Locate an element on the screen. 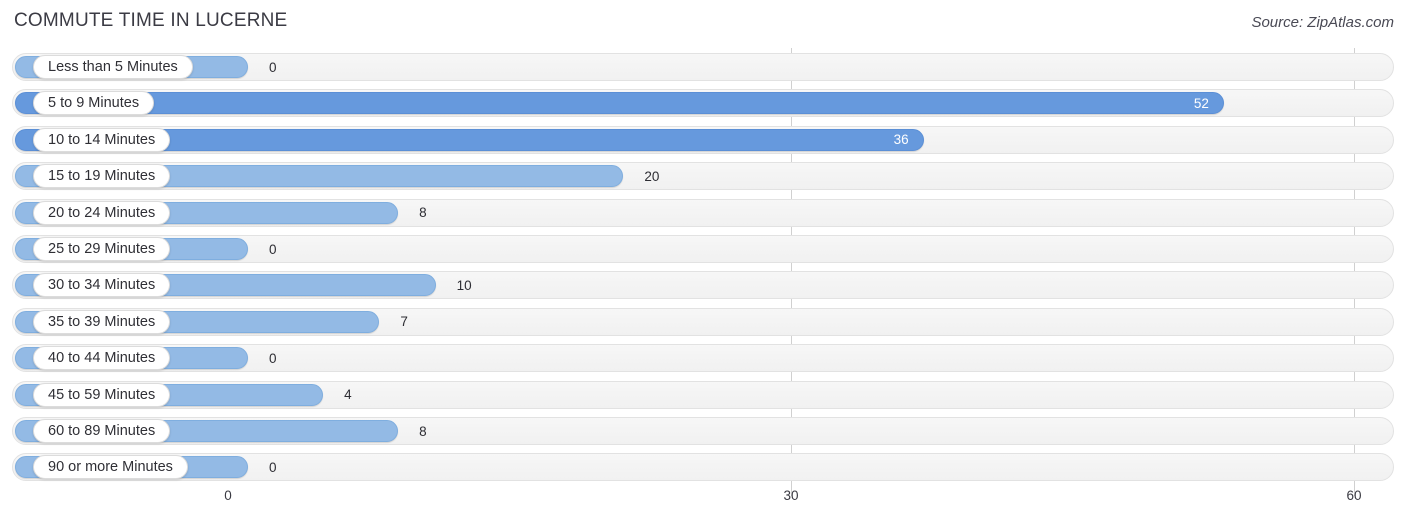  category-label: 40 to 44 Minutes is located at coordinates (102, 358).